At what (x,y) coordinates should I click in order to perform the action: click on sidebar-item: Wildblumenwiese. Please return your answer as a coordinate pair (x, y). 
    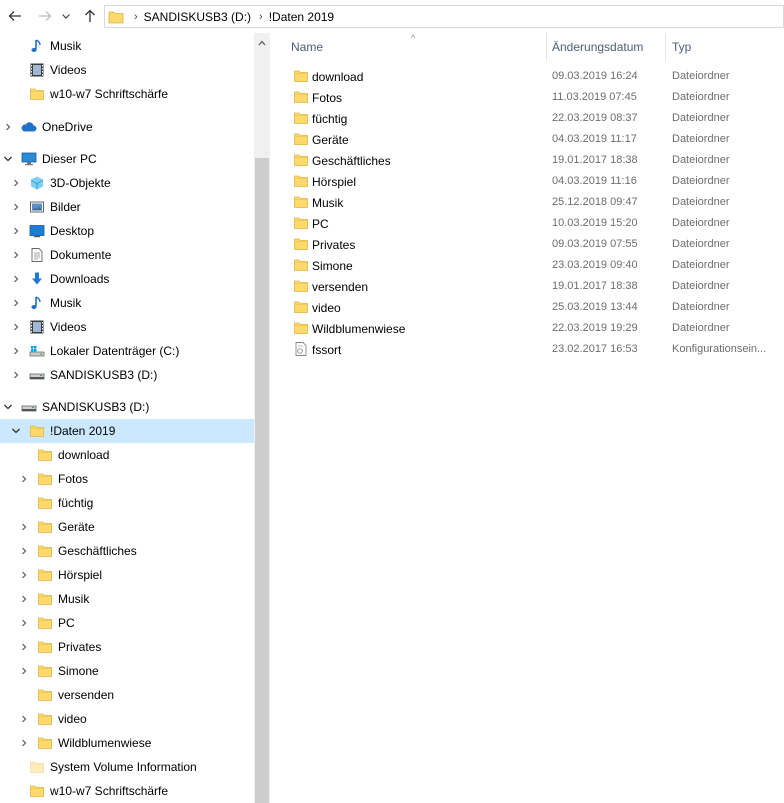
    Looking at the image, I should click on (127, 743).